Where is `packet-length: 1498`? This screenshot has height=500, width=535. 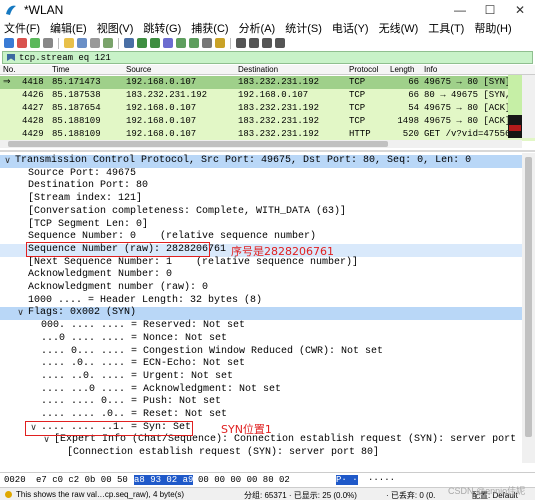
packet-length: 1498 is located at coordinates (408, 121).